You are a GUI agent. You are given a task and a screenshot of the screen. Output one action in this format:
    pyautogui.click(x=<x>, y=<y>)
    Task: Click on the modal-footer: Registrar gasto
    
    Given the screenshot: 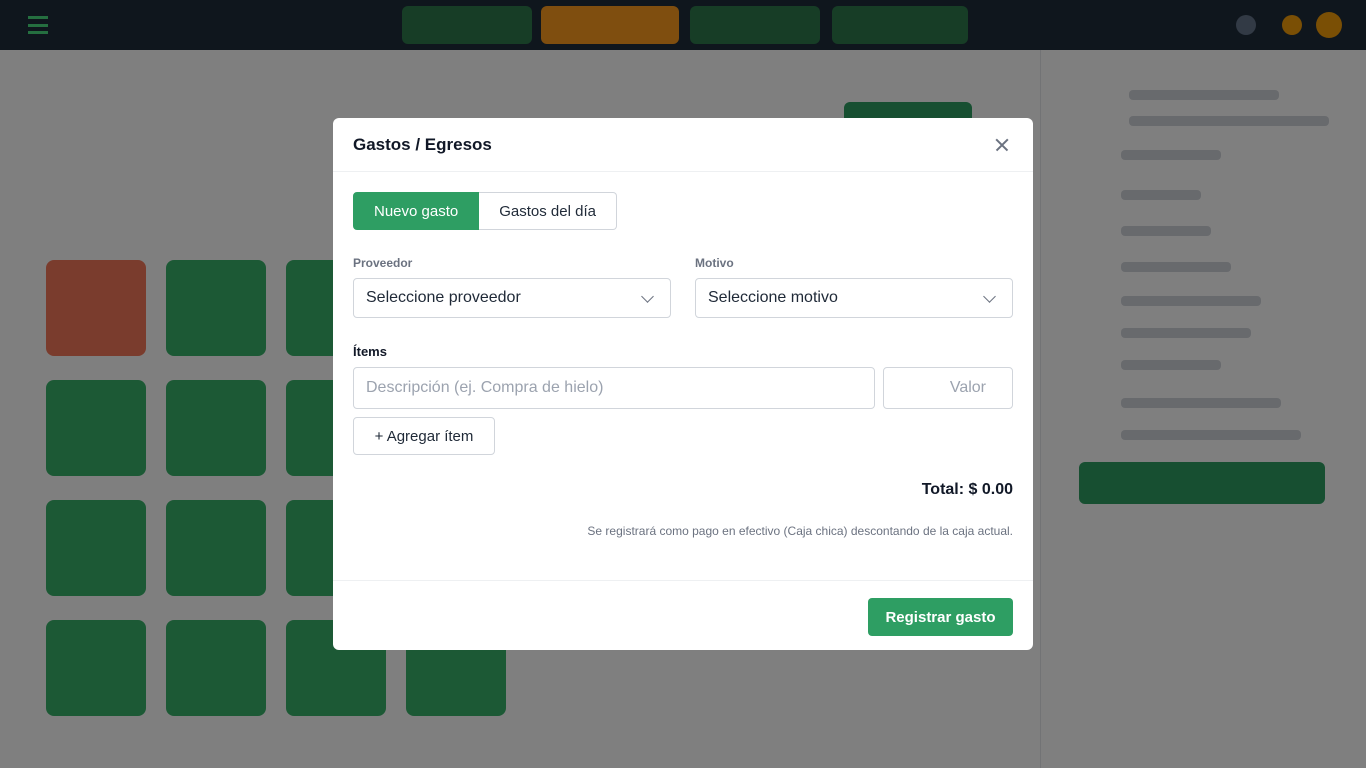 What is the action you would take?
    pyautogui.click(x=683, y=615)
    